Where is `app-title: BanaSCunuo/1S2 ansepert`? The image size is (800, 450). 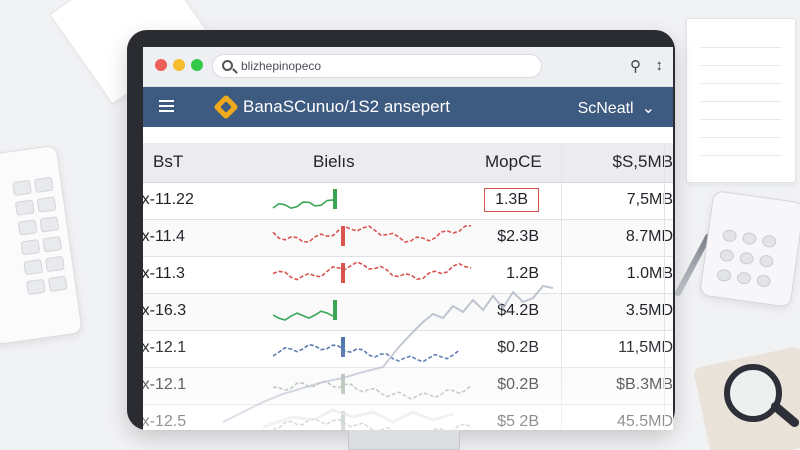
app-title: BanaSCunuo/1S2 ansepert is located at coordinates (346, 106).